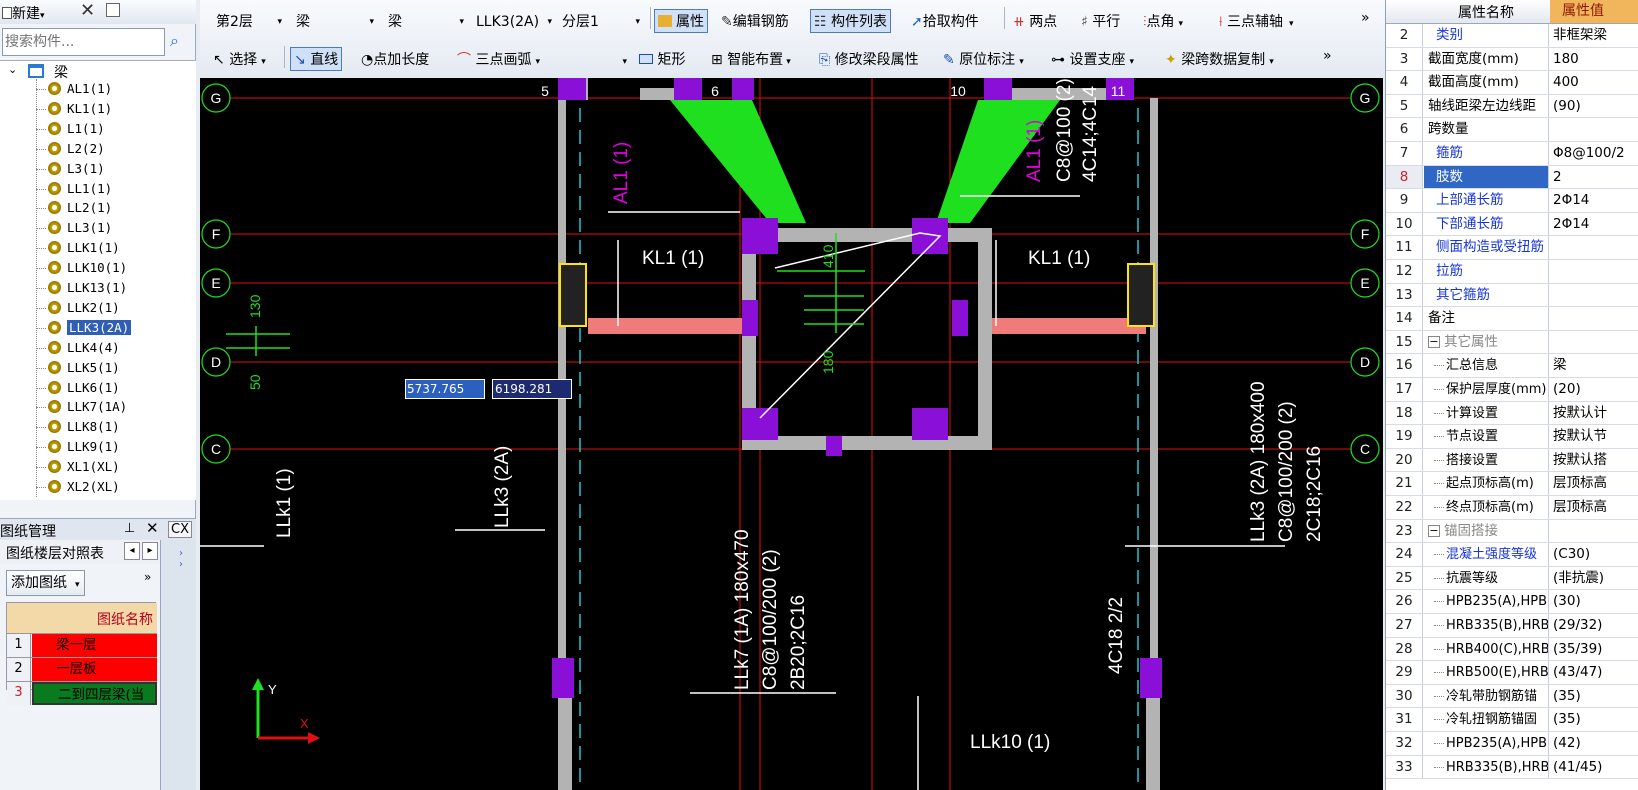 This screenshot has width=1638, height=790. What do you see at coordinates (1512, 484) in the screenshot?
I see `property-row: 21 起点顶标高(m) 层顶标高` at bounding box center [1512, 484].